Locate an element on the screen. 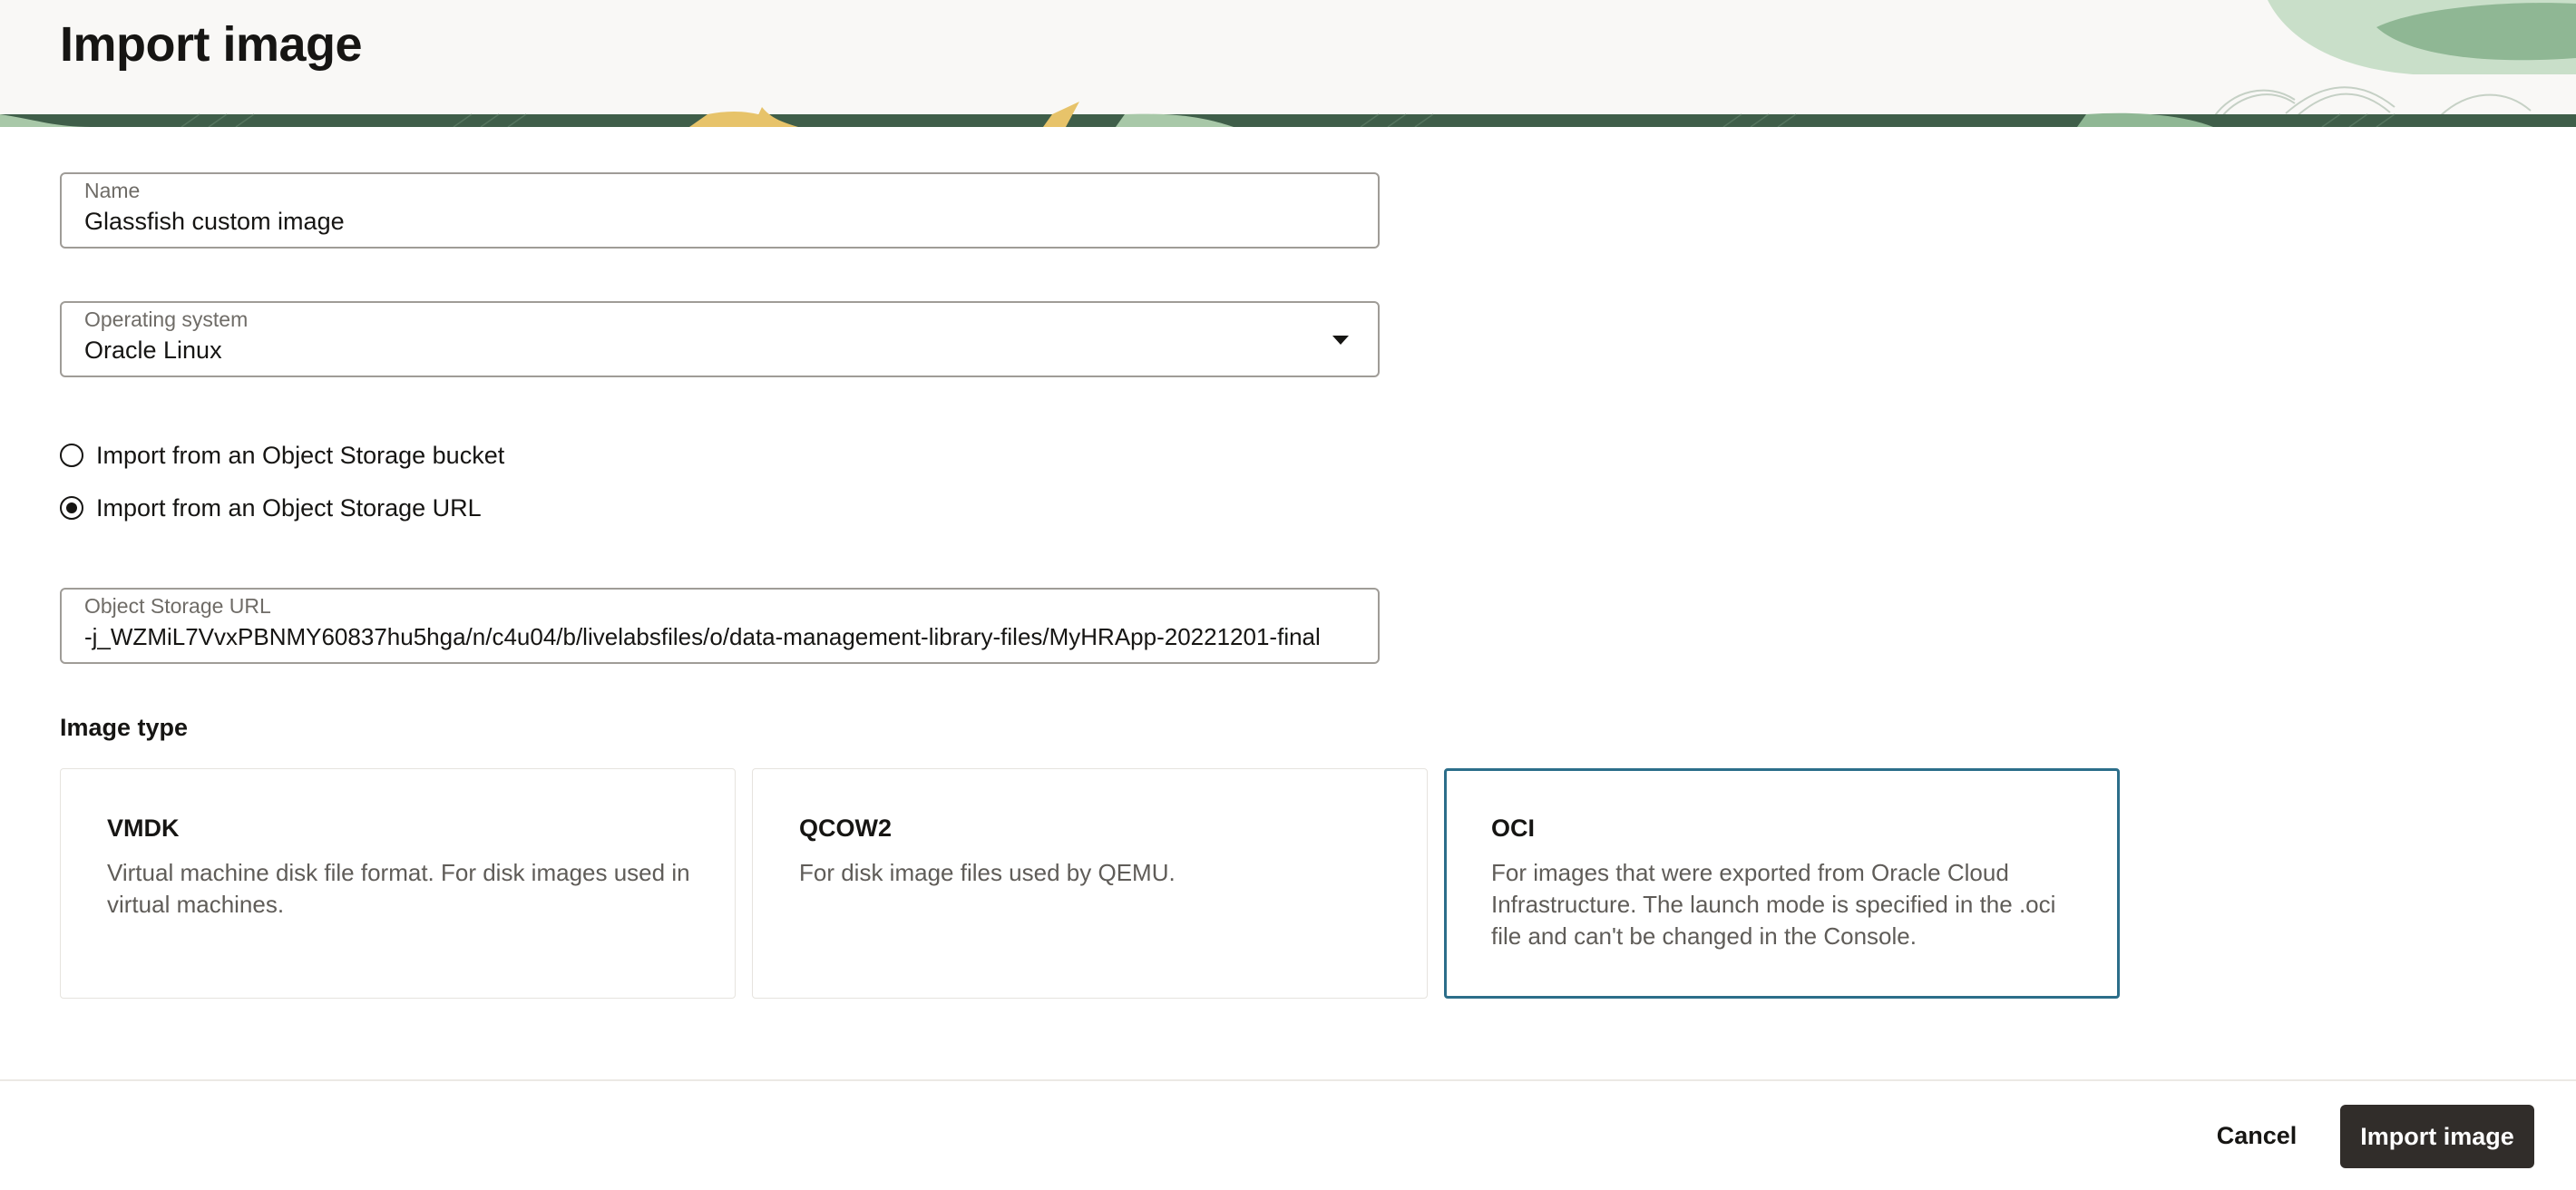 The width and height of the screenshot is (2576, 1190). name-field: Name Glassfish custom image is located at coordinates (720, 211).